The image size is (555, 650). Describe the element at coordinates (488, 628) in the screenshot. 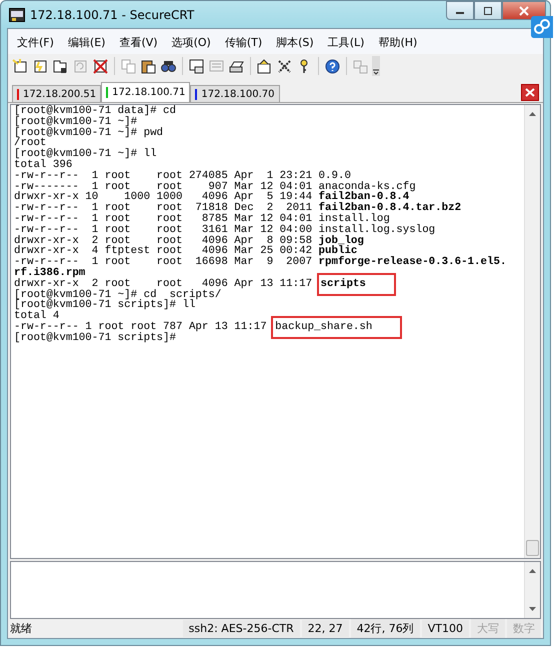

I see `status-pane: 大写` at that location.